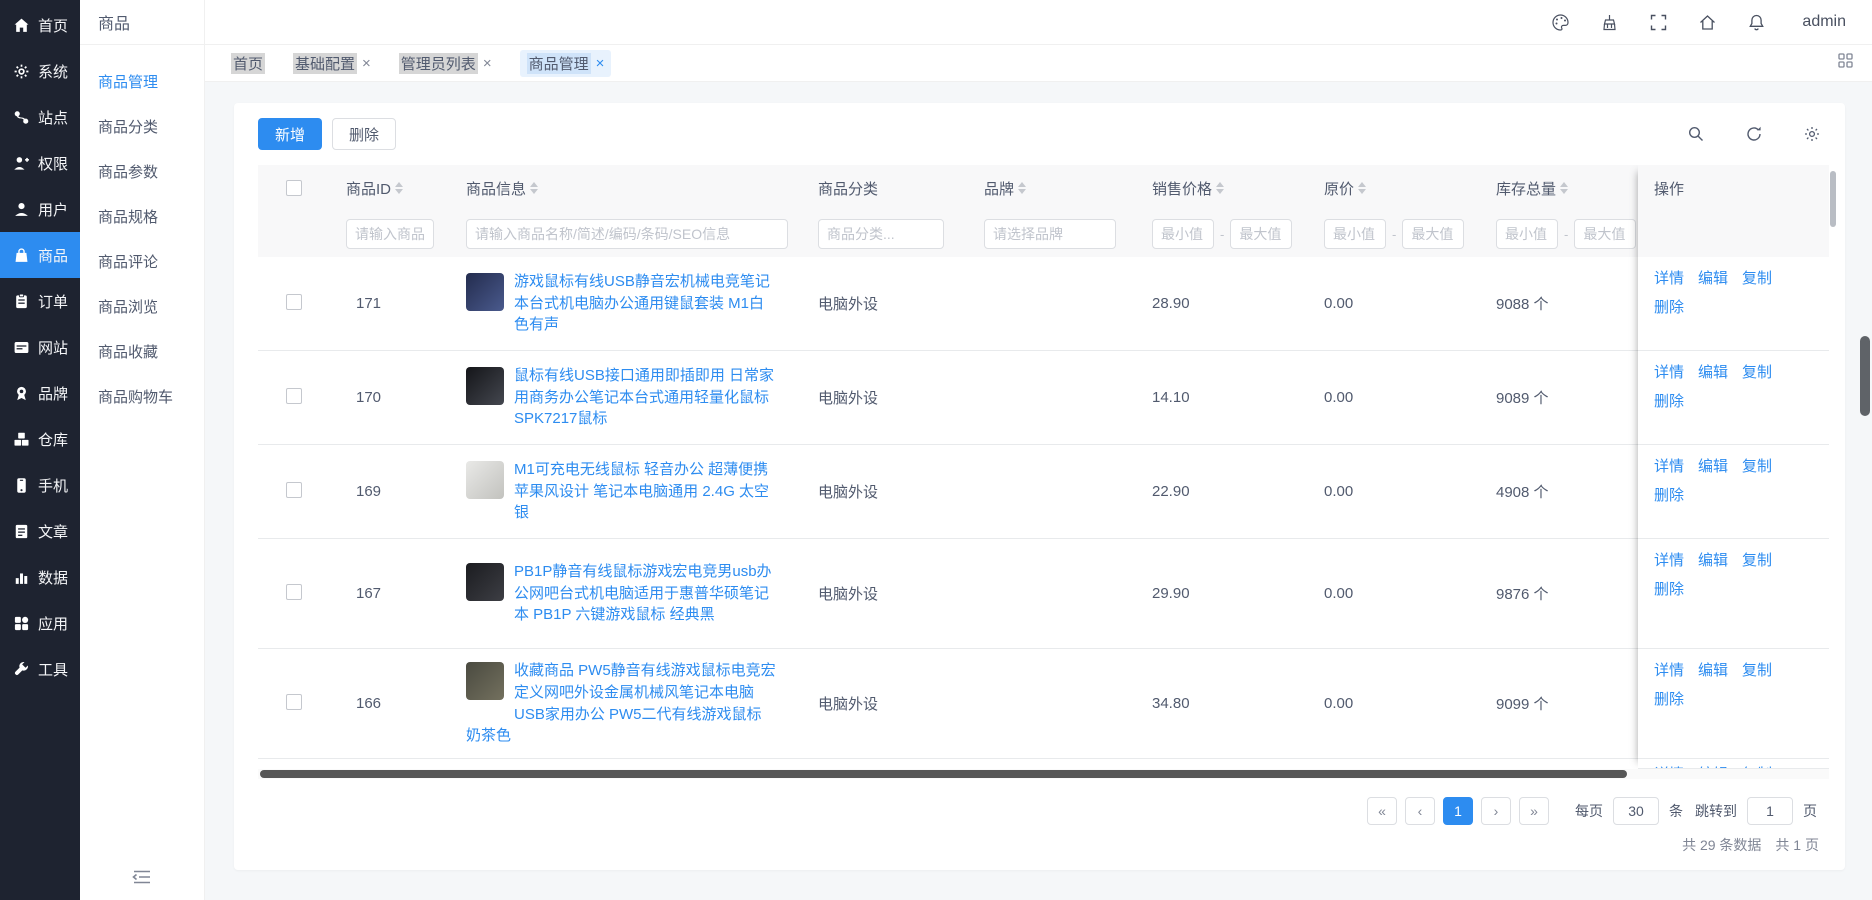  What do you see at coordinates (40, 669) in the screenshot?
I see `sidebar-item-tools: 工具` at bounding box center [40, 669].